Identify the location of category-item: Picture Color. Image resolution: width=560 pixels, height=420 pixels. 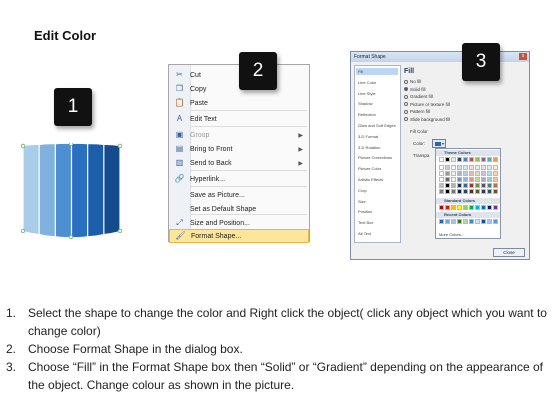
(379, 168).